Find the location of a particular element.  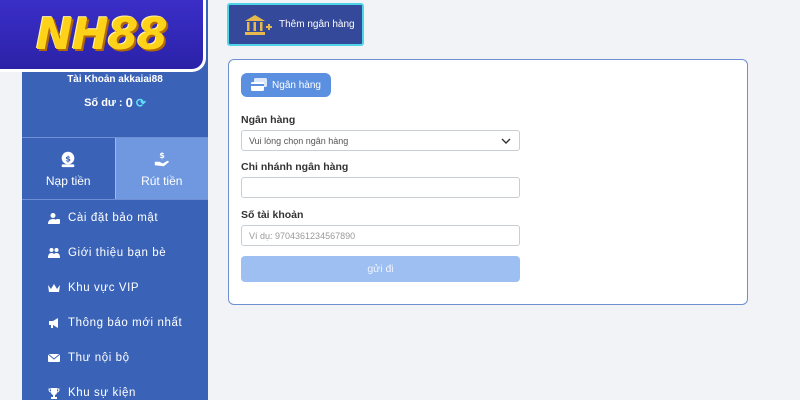

account-name: Tài Khoản akkaiai88 is located at coordinates (115, 79).